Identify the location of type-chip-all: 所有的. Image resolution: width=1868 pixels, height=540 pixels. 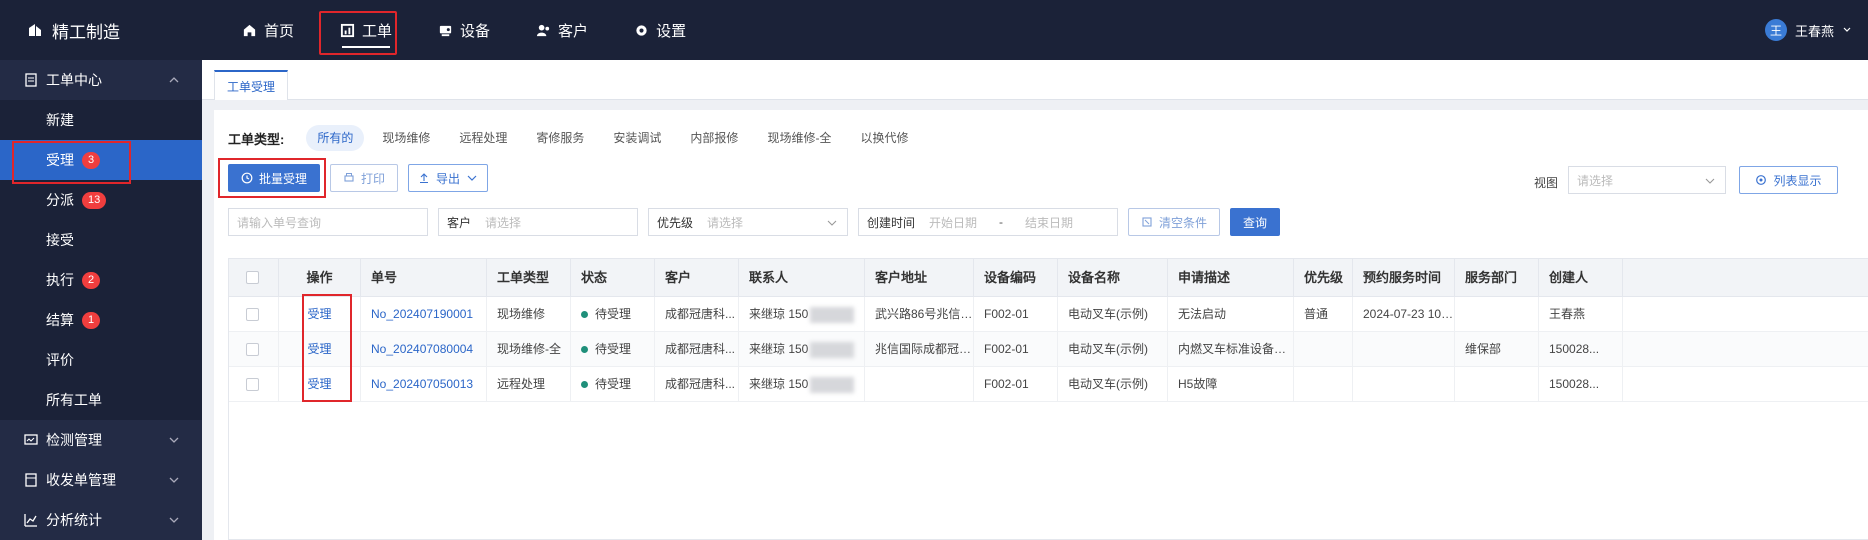
(335, 138).